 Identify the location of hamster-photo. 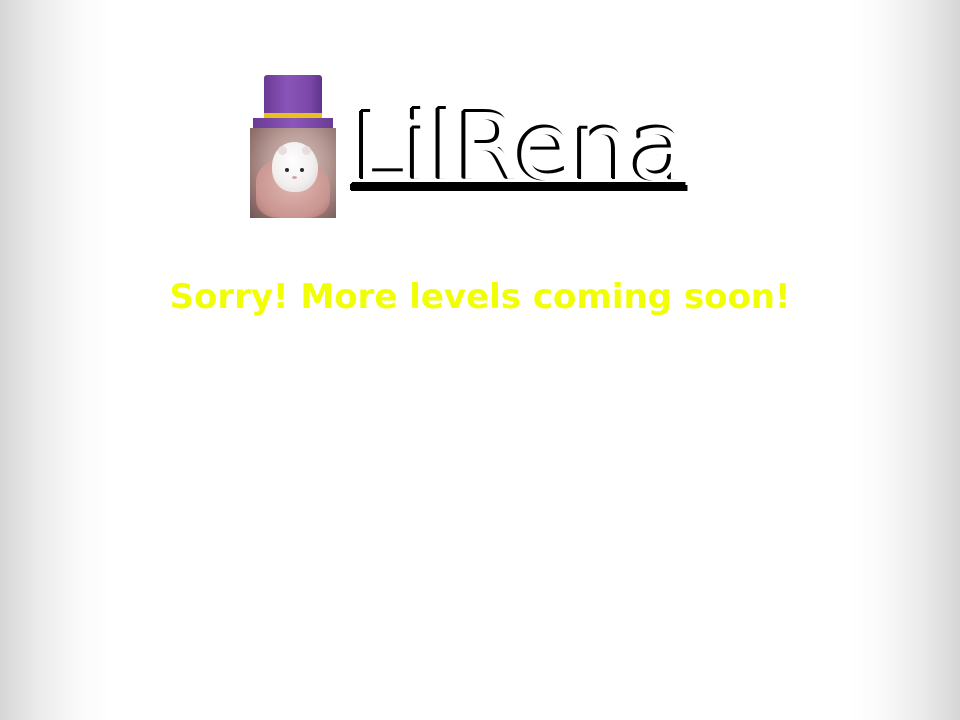
(293, 173).